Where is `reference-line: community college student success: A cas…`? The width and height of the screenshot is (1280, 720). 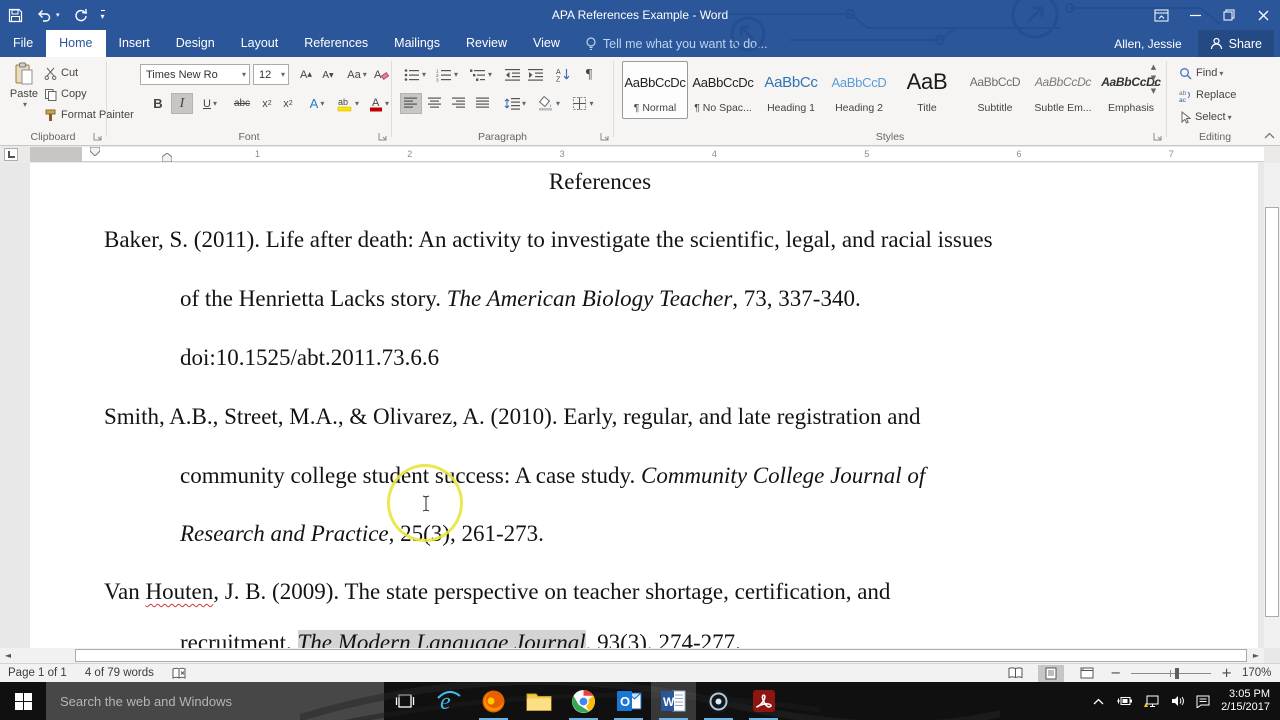
reference-line: community college student success: A cas… is located at coordinates (552, 476).